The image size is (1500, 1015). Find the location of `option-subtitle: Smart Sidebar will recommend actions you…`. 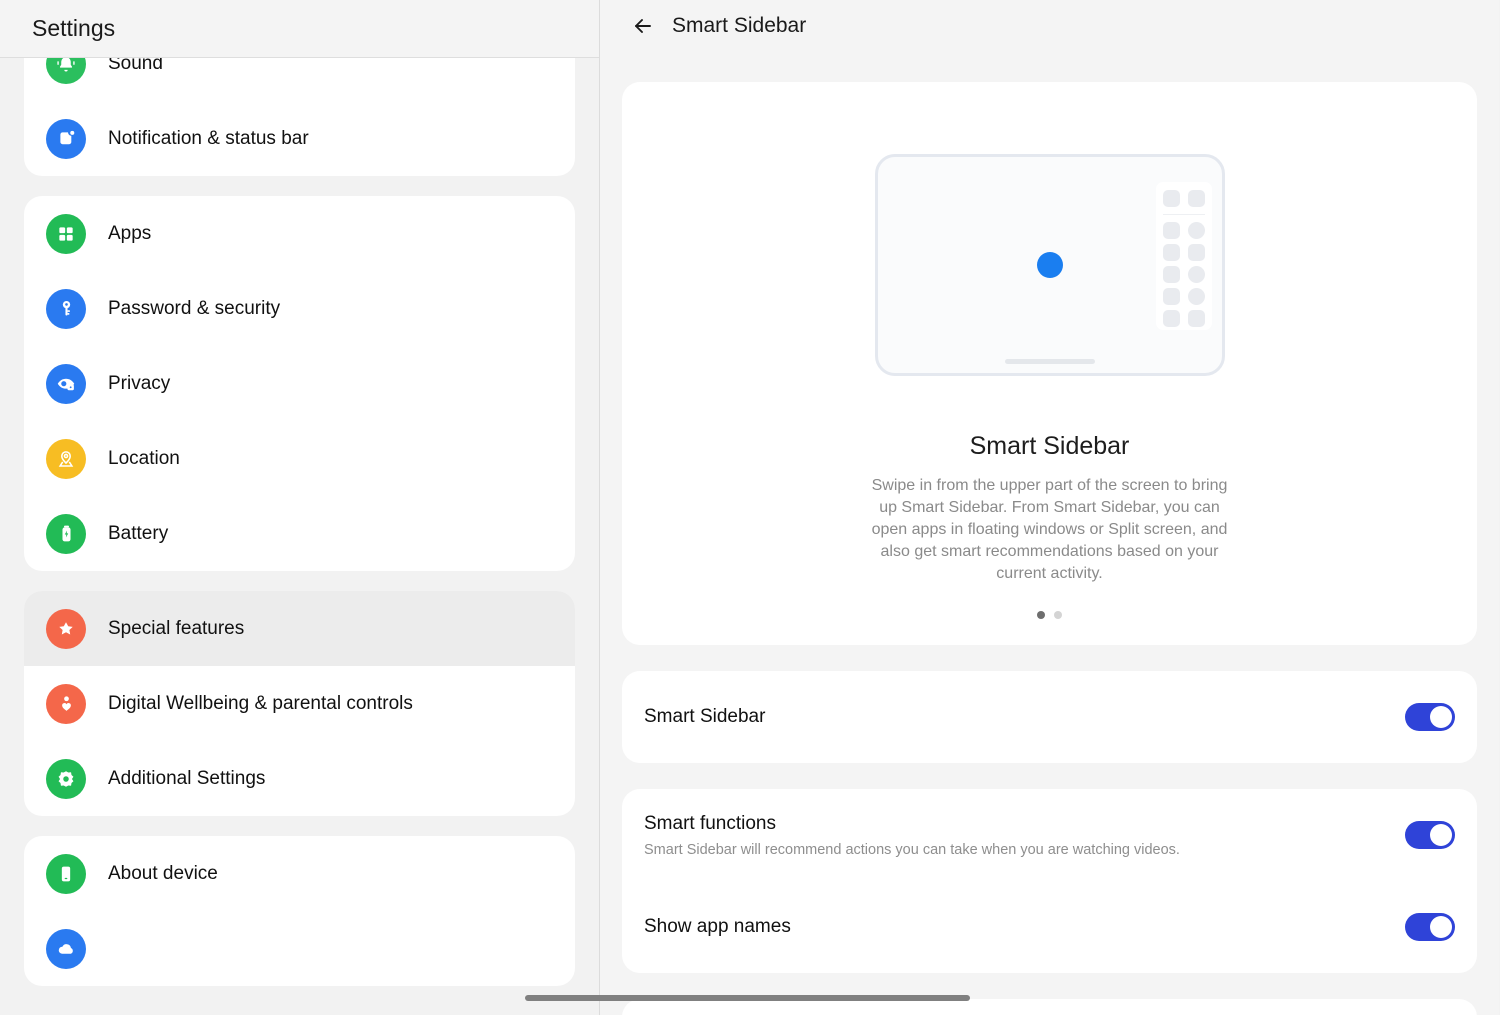

option-subtitle: Smart Sidebar will recommend actions you… is located at coordinates (912, 849).